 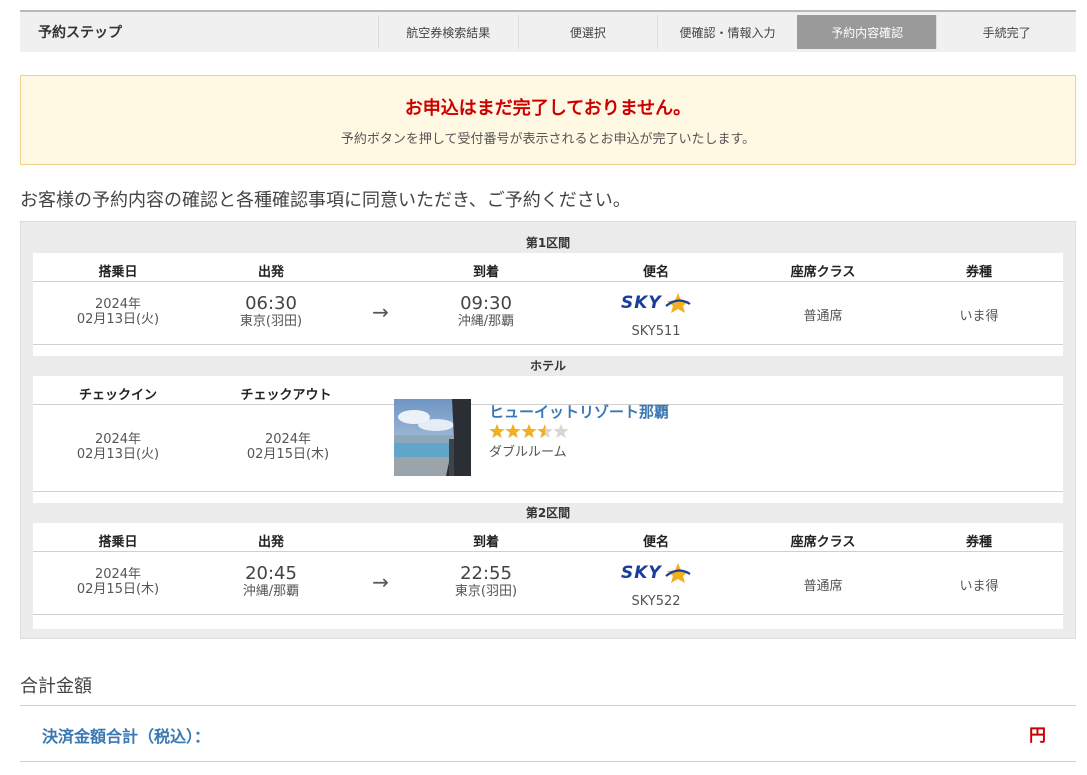 I want to click on segment1-departure: 06:30 東京(羽田), so click(x=271, y=312).